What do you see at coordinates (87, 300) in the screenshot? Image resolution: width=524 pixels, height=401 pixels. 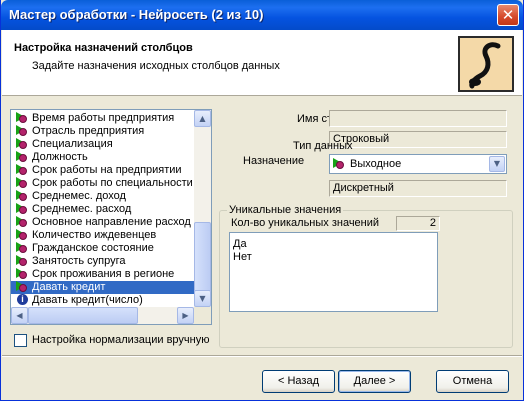 I see `column-list-item-label: Давать кредит(число)` at bounding box center [87, 300].